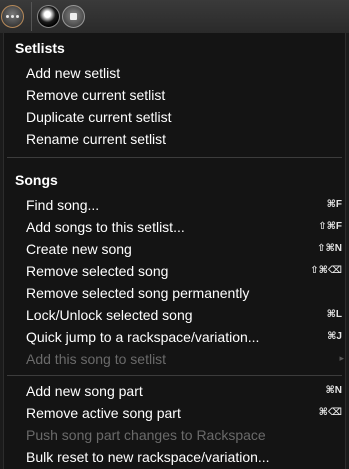 The image size is (349, 469). Describe the element at coordinates (109, 315) in the screenshot. I see `menu-item-label: Lock/Unlock selected song` at that location.